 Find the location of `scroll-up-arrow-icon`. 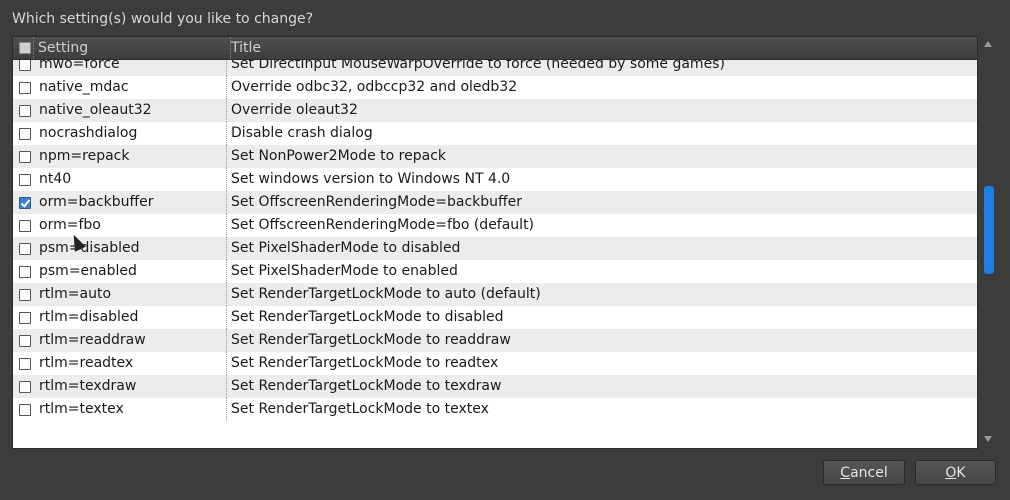

scroll-up-arrow-icon is located at coordinates (988, 44).